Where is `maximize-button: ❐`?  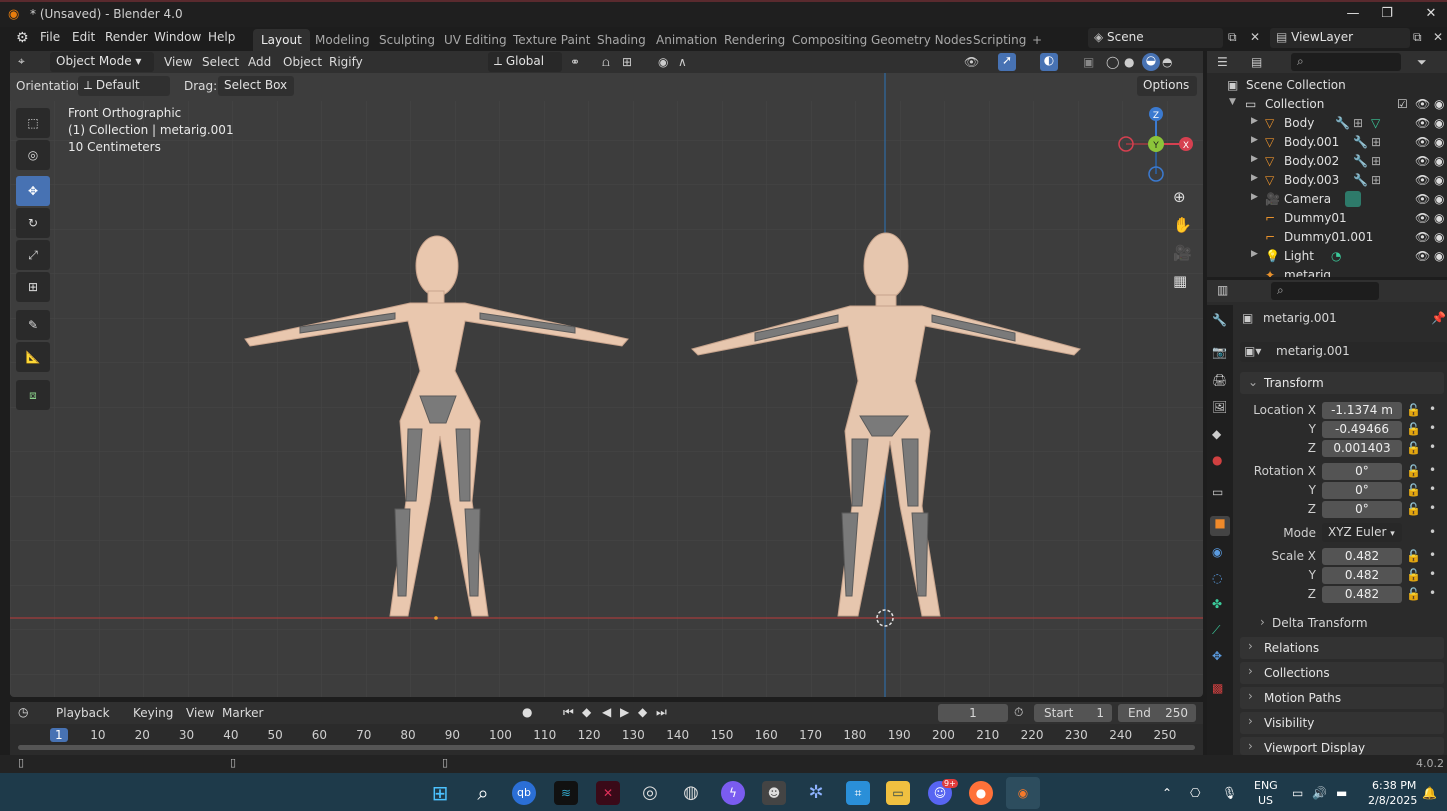 maximize-button: ❐ is located at coordinates (1387, 16).